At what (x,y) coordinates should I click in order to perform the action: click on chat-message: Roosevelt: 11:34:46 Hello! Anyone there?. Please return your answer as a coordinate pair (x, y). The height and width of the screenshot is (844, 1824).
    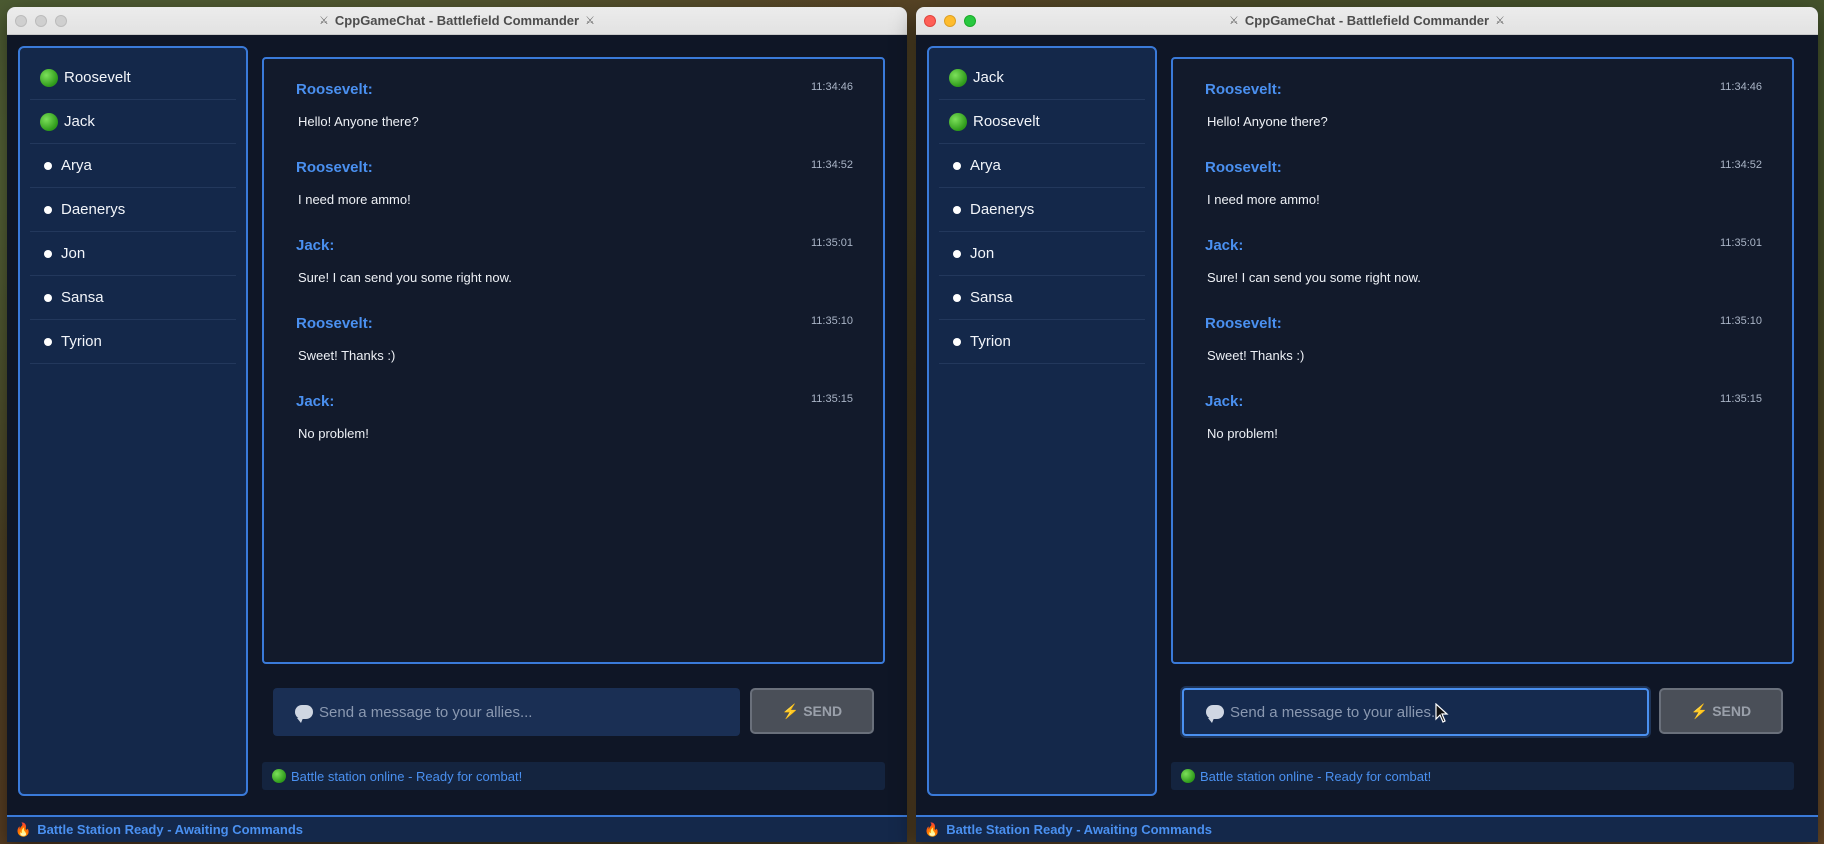
    Looking at the image, I should click on (1483, 112).